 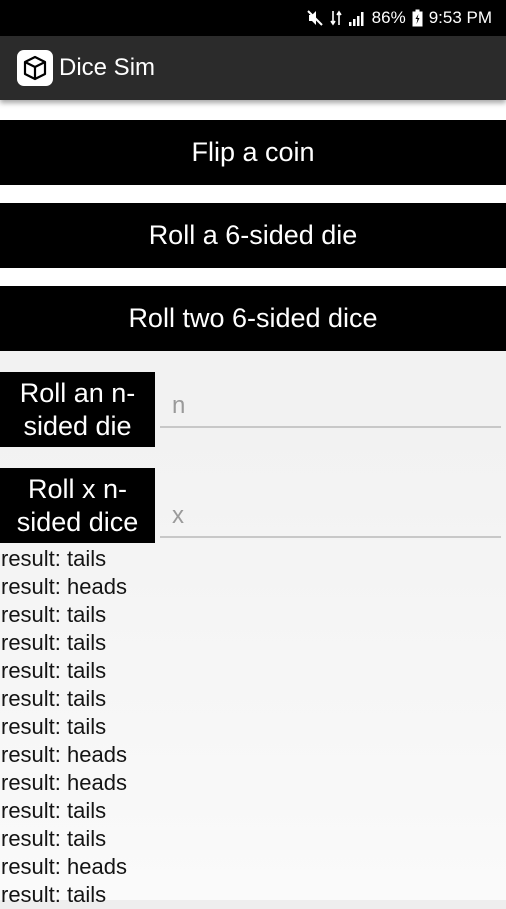 What do you see at coordinates (460, 17) in the screenshot?
I see `status-time: 9:53 PM` at bounding box center [460, 17].